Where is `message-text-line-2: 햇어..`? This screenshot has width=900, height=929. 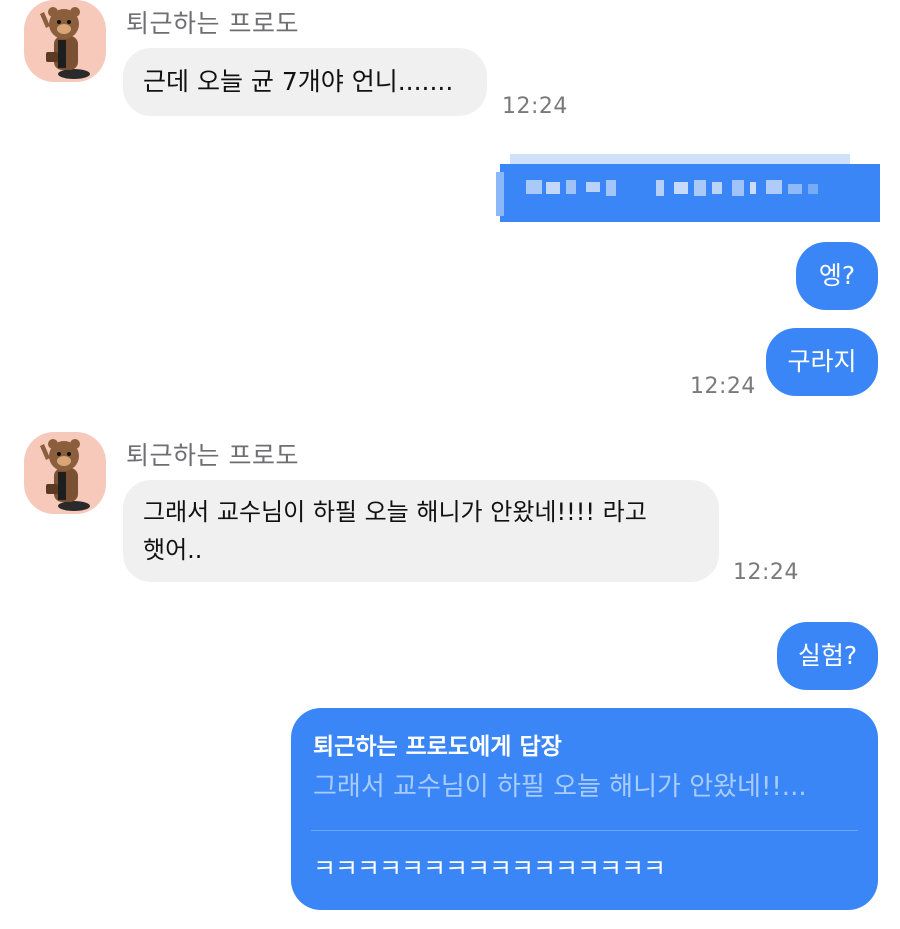
message-text-line-2: 햇어.. is located at coordinates (173, 550).